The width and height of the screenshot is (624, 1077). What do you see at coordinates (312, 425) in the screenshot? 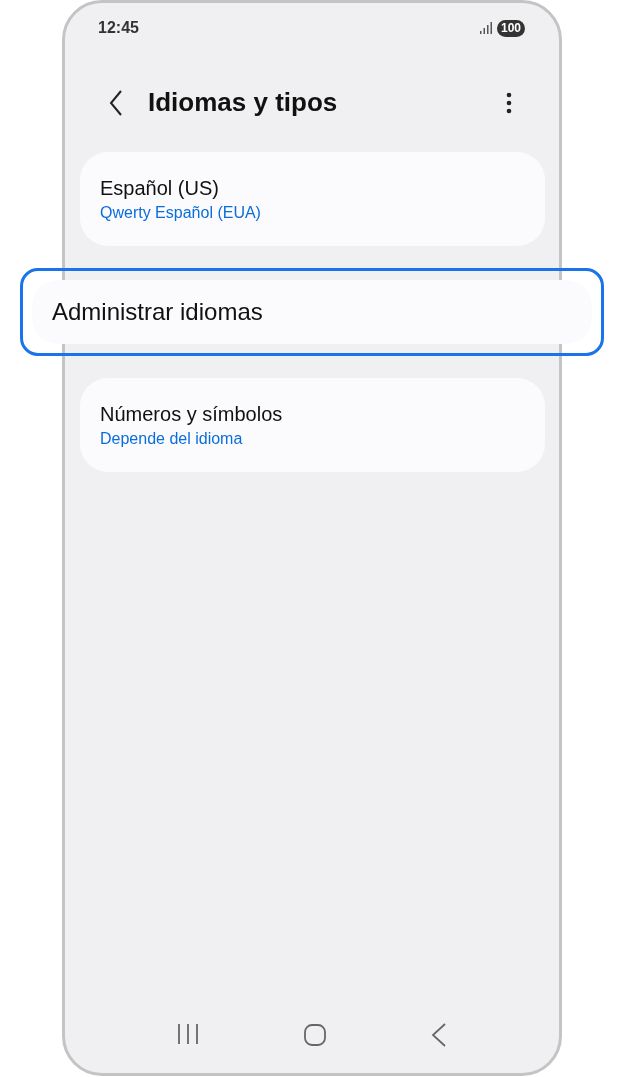
I see `list-item: Números y símbolos Depende del idioma` at bounding box center [312, 425].